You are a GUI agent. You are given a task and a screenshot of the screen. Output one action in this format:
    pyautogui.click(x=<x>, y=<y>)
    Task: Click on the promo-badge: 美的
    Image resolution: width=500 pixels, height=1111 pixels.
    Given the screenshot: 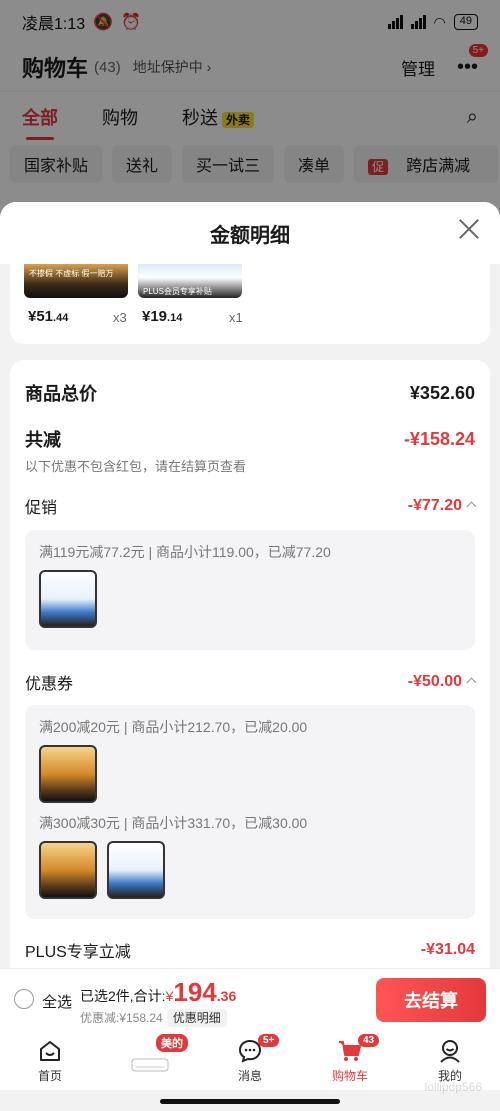 What is the action you would take?
    pyautogui.click(x=172, y=1043)
    